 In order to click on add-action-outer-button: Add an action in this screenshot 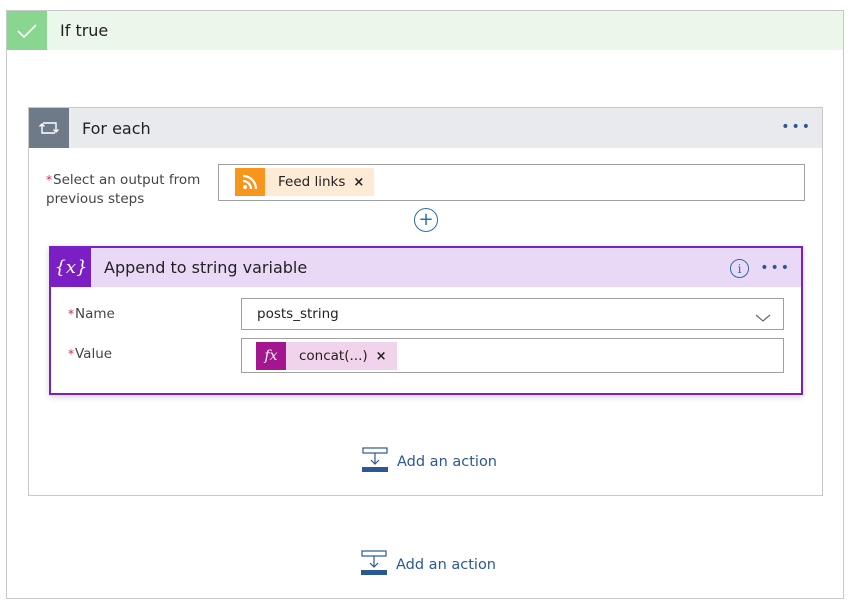, I will do `click(428, 565)`.